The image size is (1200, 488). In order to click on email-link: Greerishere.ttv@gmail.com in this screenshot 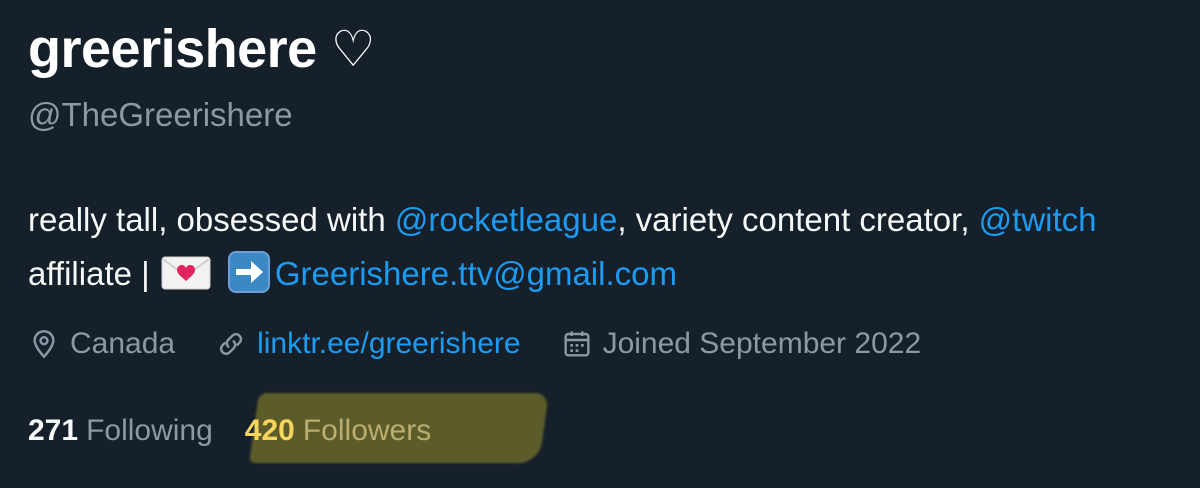, I will do `click(476, 273)`.